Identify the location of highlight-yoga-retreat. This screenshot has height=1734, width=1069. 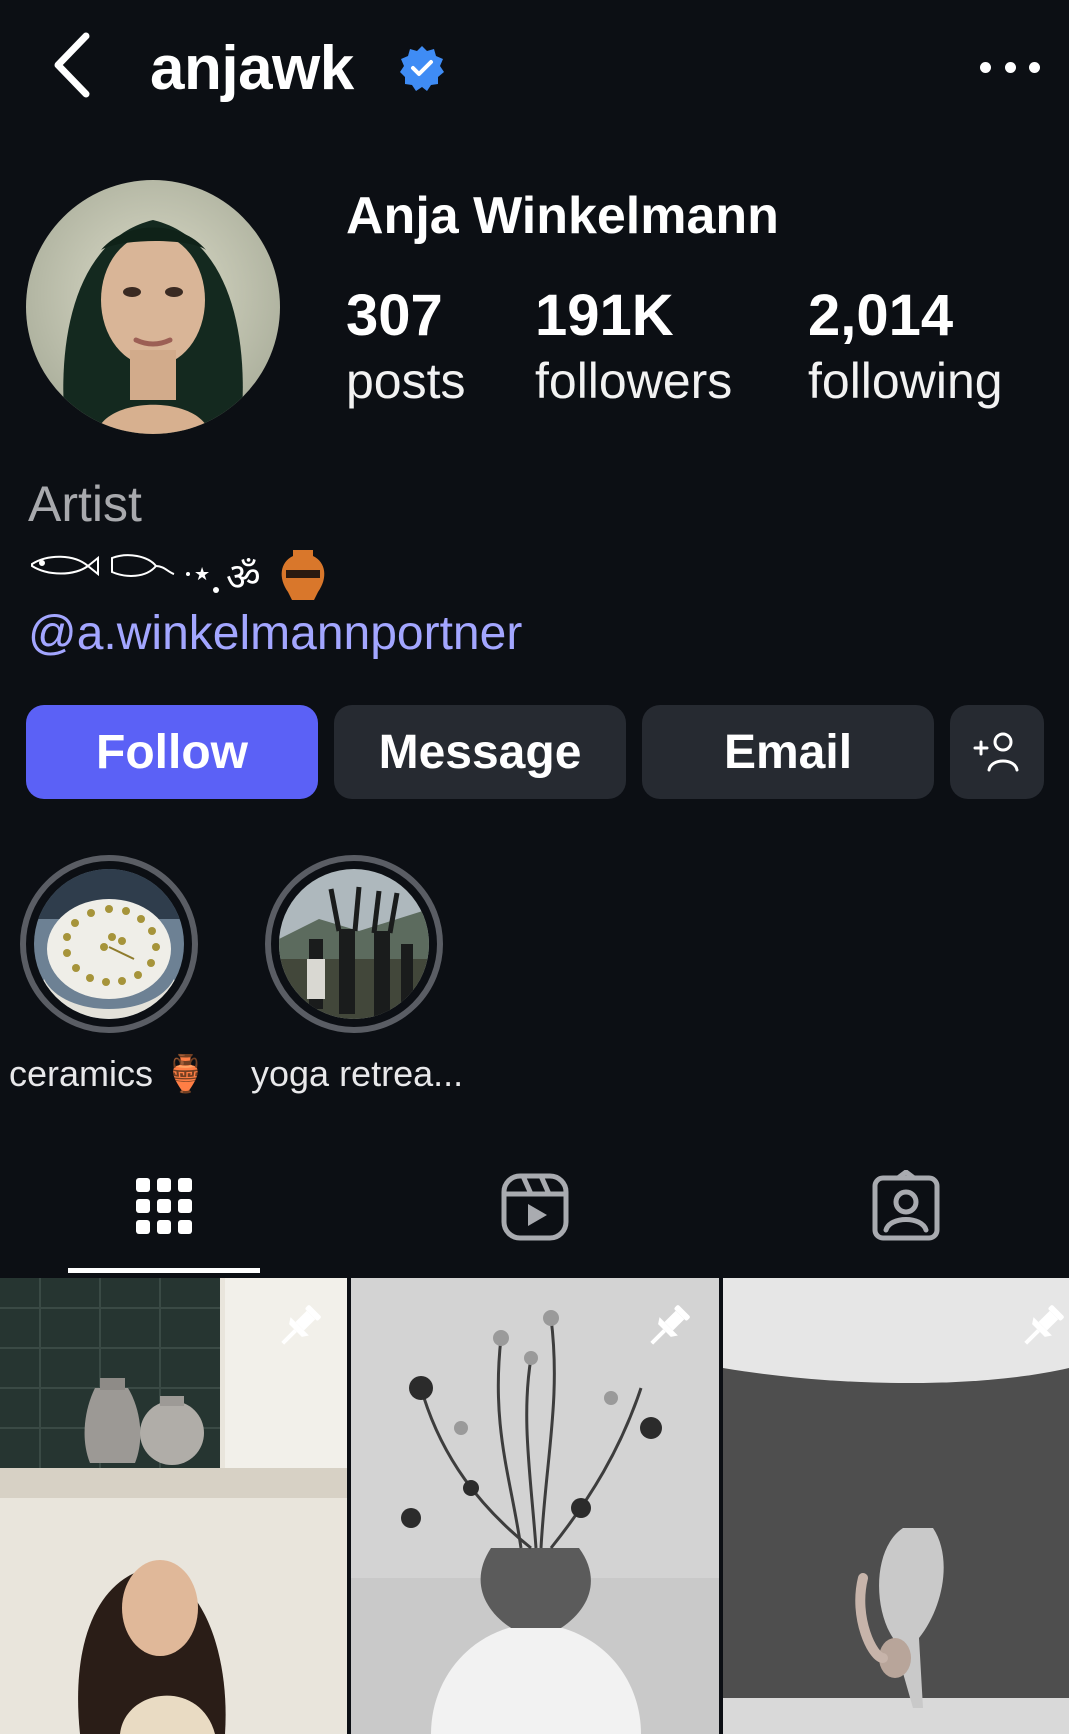
(354, 944).